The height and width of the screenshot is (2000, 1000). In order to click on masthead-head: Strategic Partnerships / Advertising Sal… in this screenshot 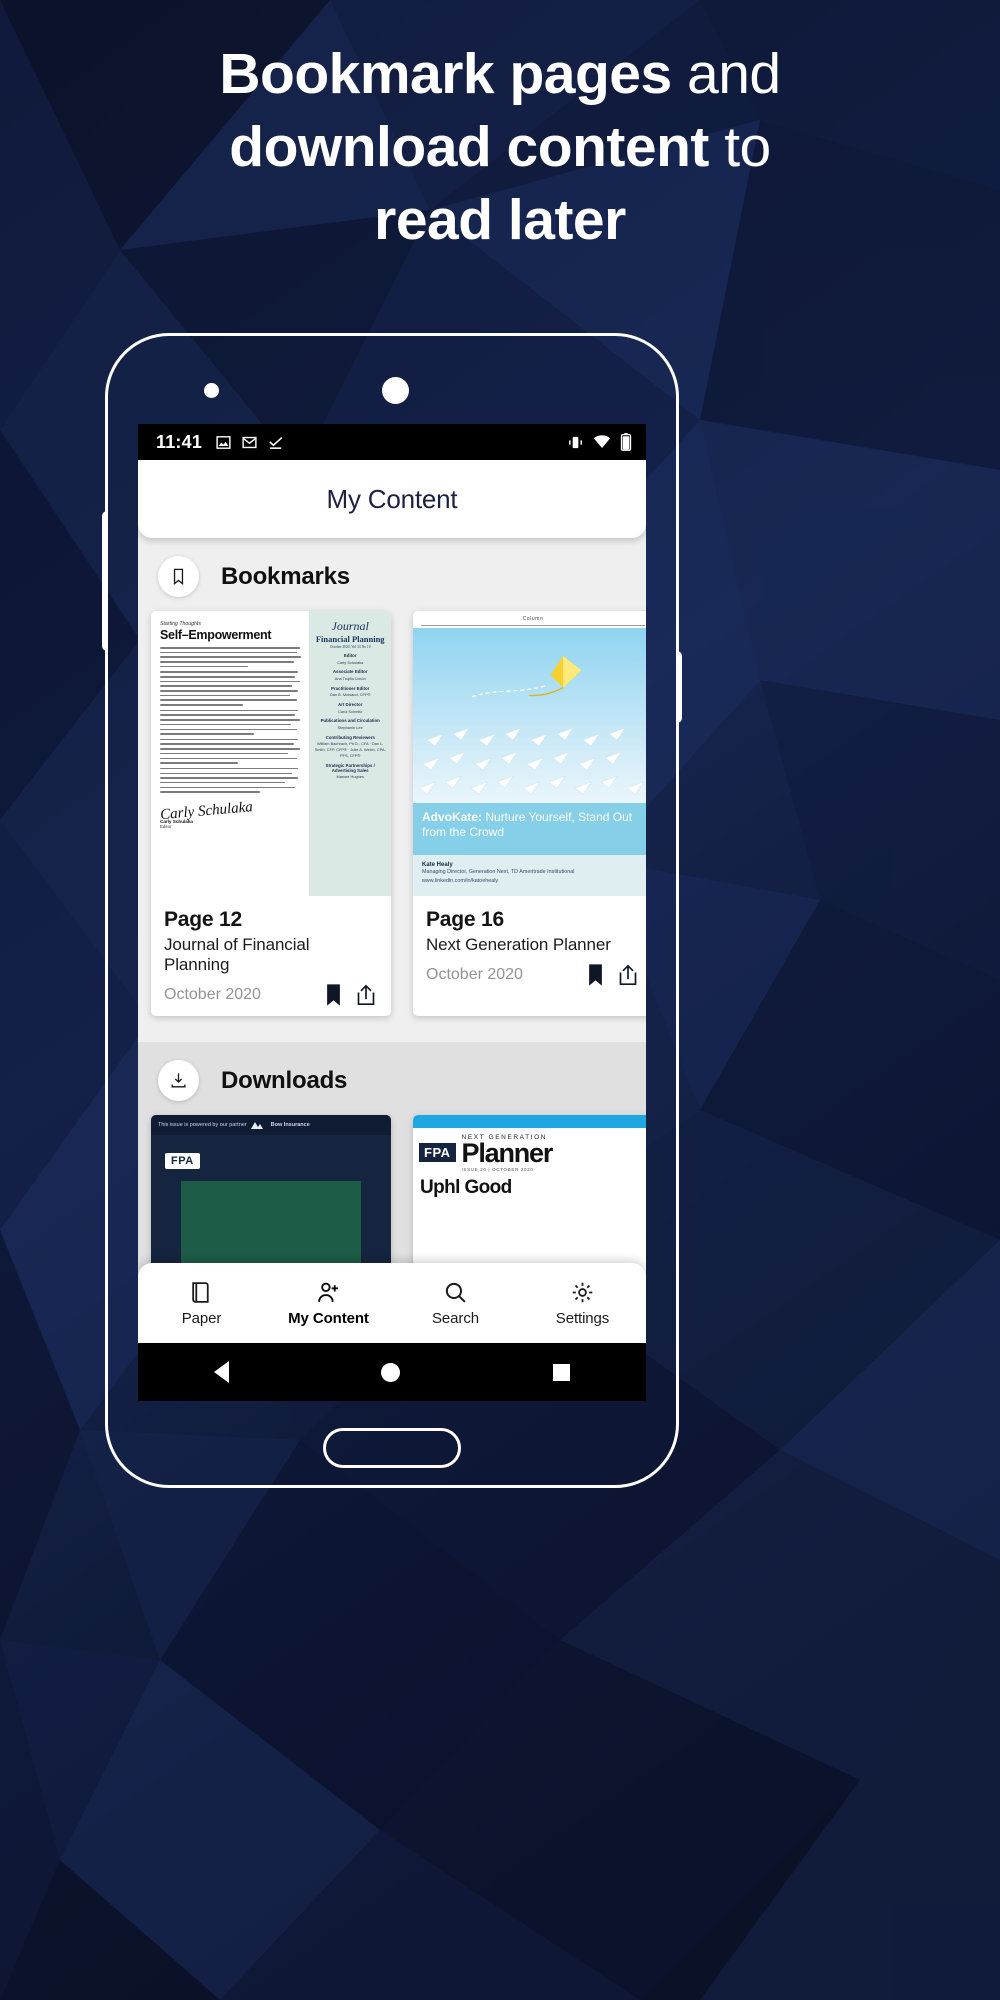, I will do `click(350, 767)`.